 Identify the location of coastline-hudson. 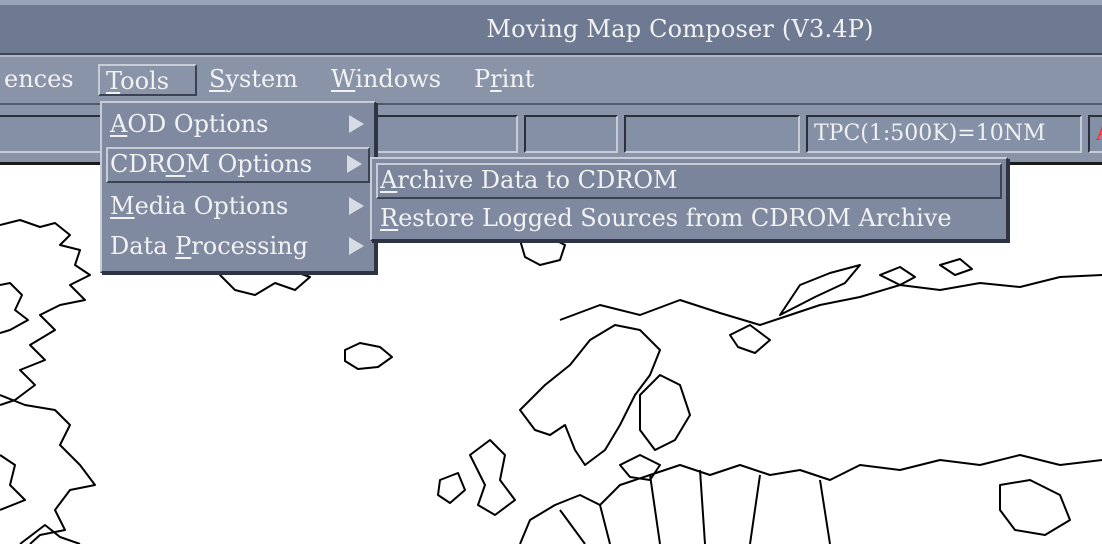
(13, 482).